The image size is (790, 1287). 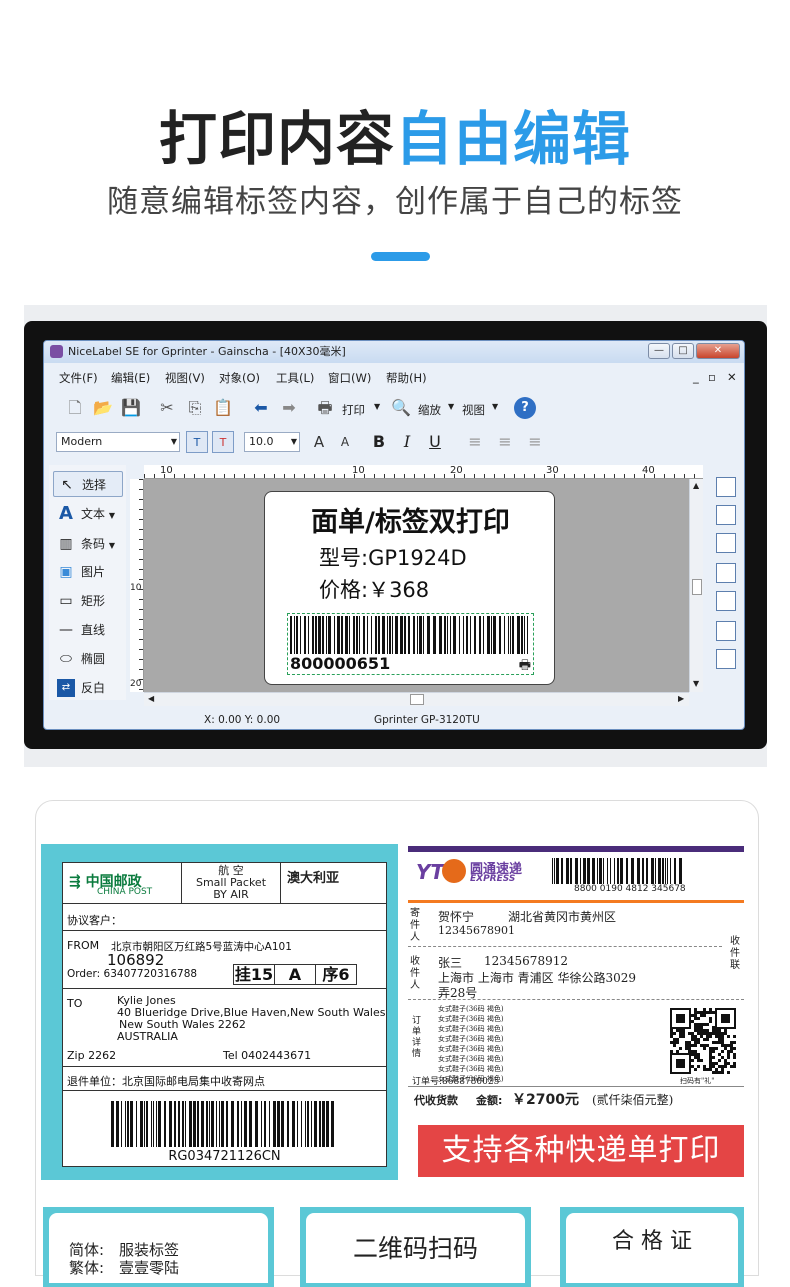 What do you see at coordinates (197, 442) in the screenshot?
I see `text-style-icon: T` at bounding box center [197, 442].